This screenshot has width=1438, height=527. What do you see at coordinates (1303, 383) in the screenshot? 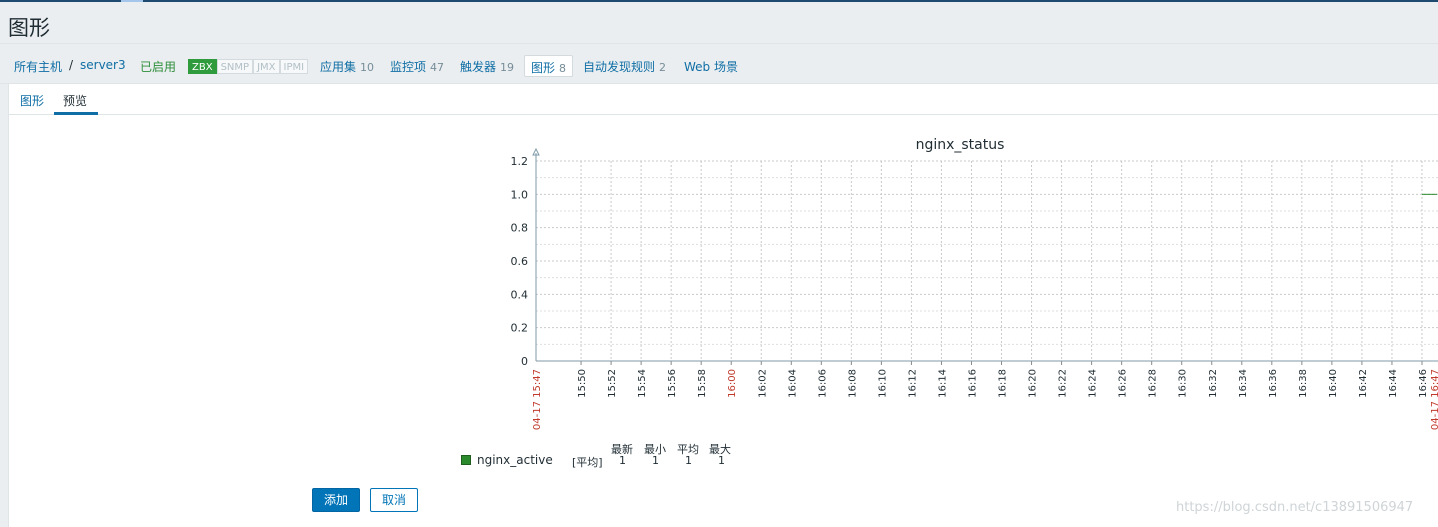
I see `x-tick-label: 16:38` at bounding box center [1303, 383].